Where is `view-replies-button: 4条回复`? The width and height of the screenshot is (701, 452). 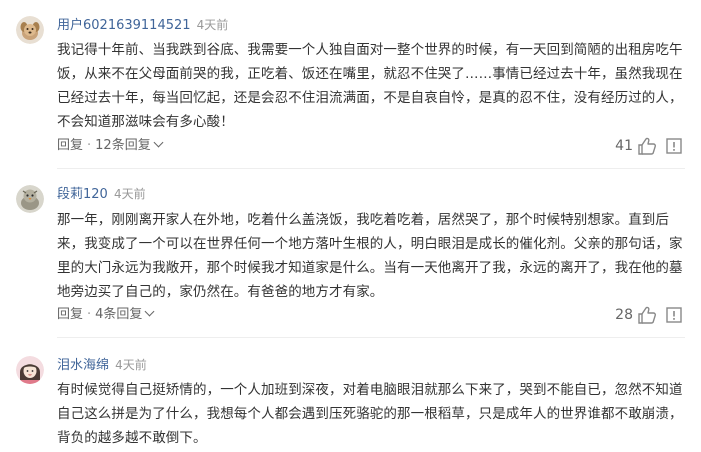
view-replies-button: 4条回复 is located at coordinates (125, 314).